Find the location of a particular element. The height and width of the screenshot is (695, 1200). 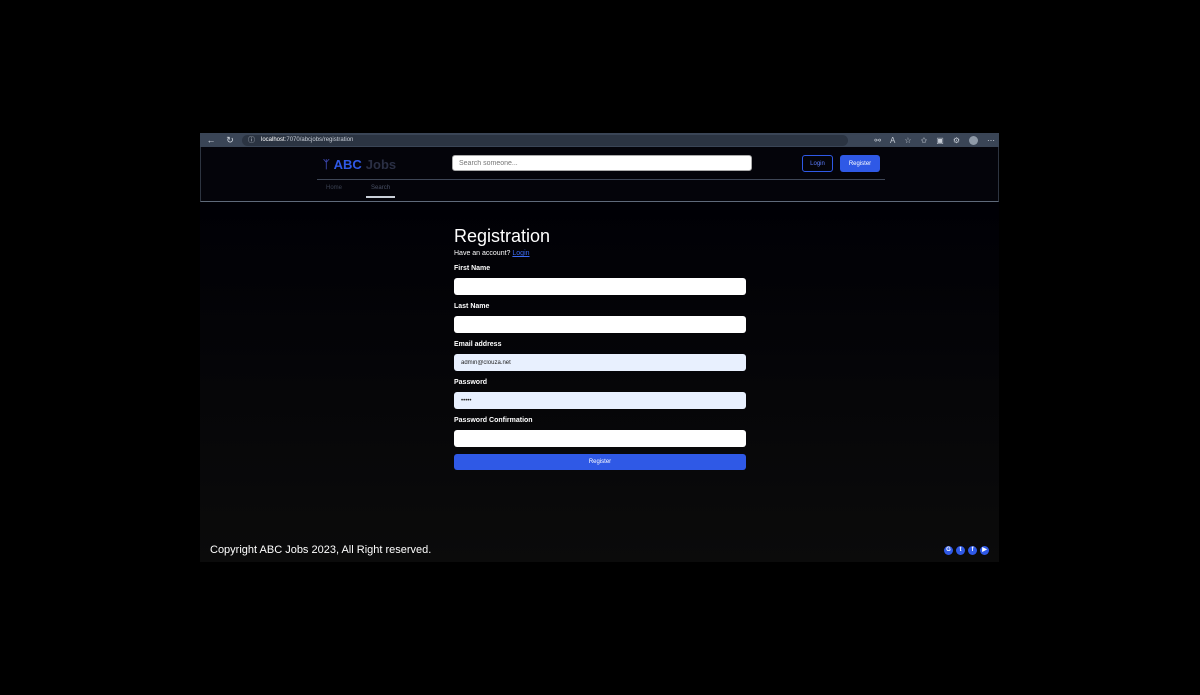

profile-avatar is located at coordinates (973, 140).